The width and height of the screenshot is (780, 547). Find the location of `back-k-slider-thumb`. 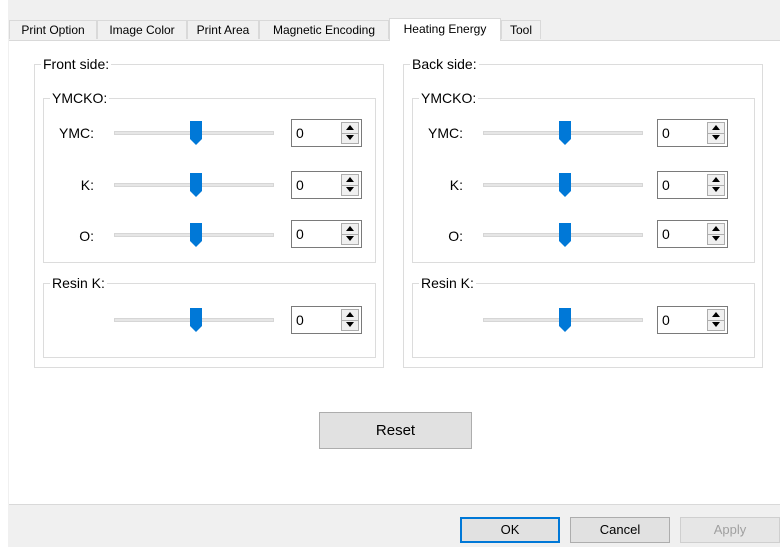

back-k-slider-thumb is located at coordinates (565, 185).